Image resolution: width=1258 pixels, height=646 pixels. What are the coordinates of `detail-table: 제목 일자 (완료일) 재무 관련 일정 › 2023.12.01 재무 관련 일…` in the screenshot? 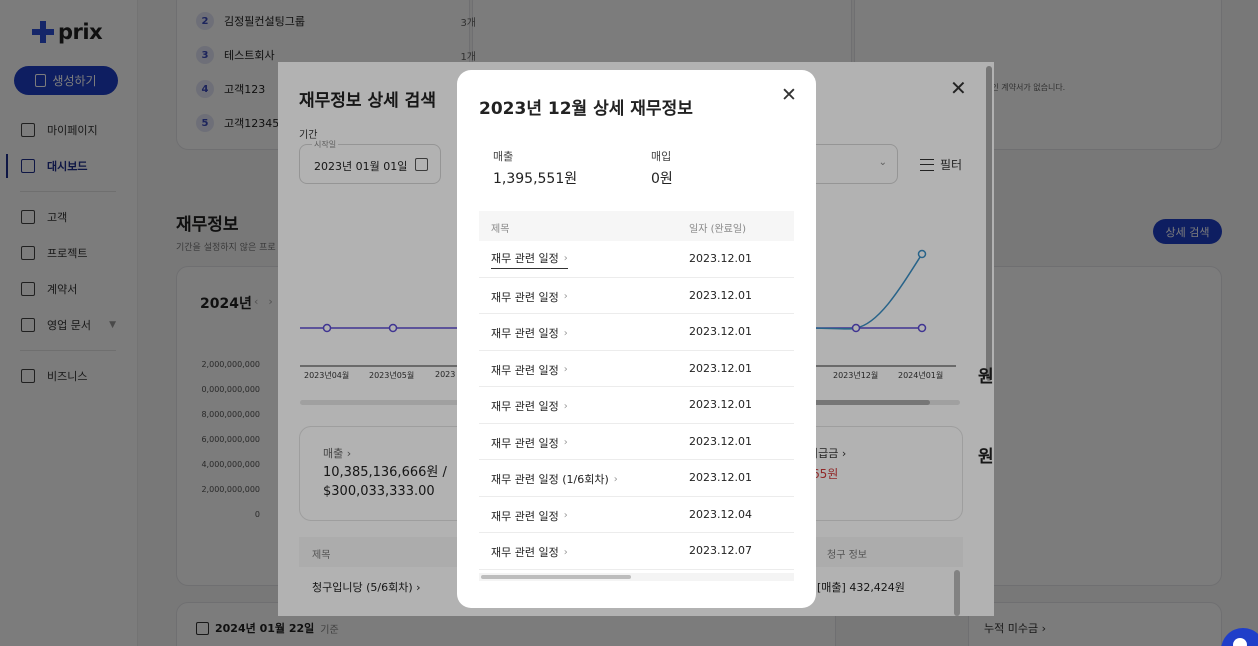 It's located at (636, 390).